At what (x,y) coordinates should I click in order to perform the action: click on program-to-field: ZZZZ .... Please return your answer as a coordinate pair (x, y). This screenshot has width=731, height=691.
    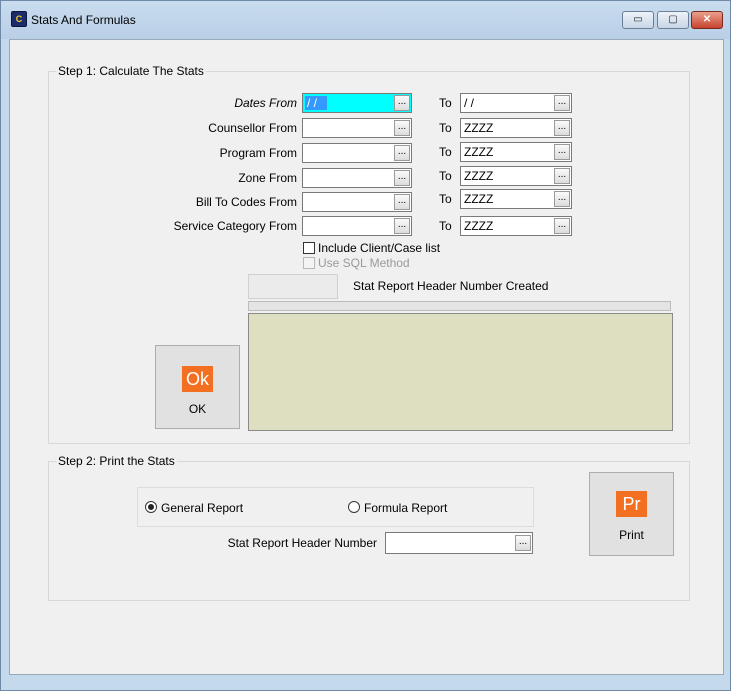
    Looking at the image, I should click on (516, 152).